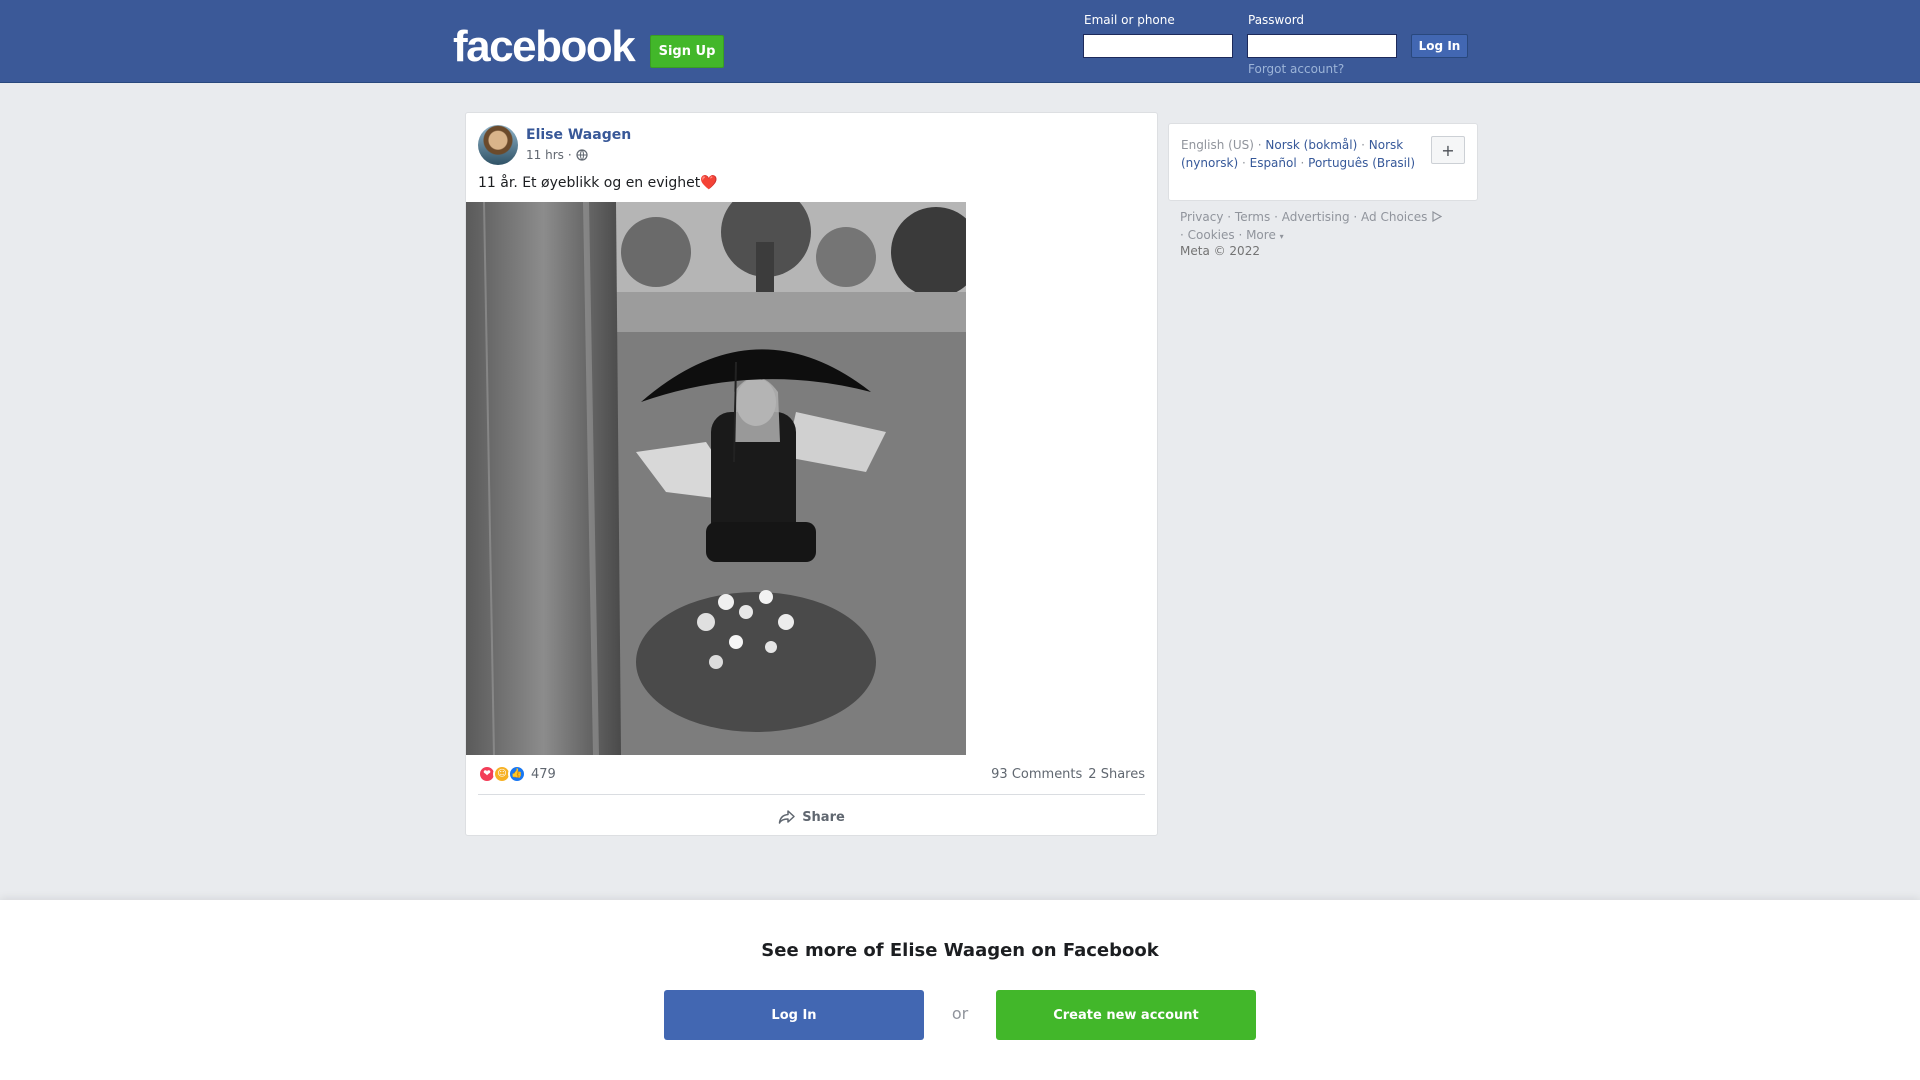 The width and height of the screenshot is (1920, 1080). What do you see at coordinates (498, 145) in the screenshot?
I see `avatar` at bounding box center [498, 145].